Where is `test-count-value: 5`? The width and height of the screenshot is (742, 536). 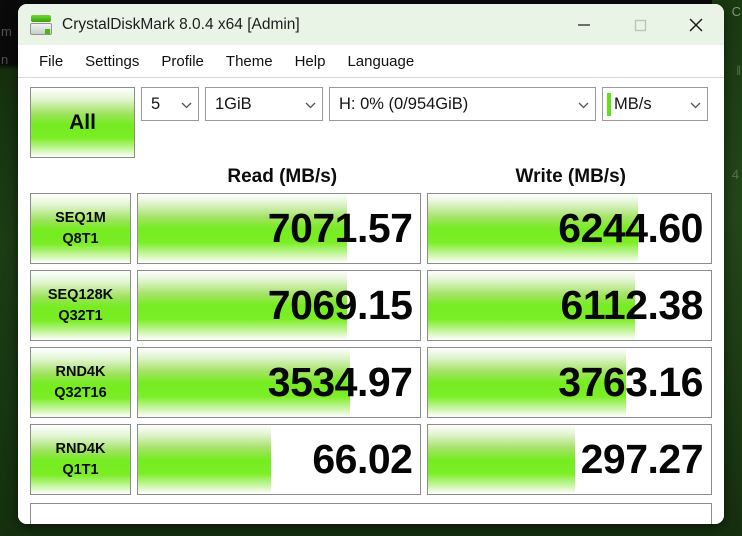 test-count-value: 5 is located at coordinates (156, 103).